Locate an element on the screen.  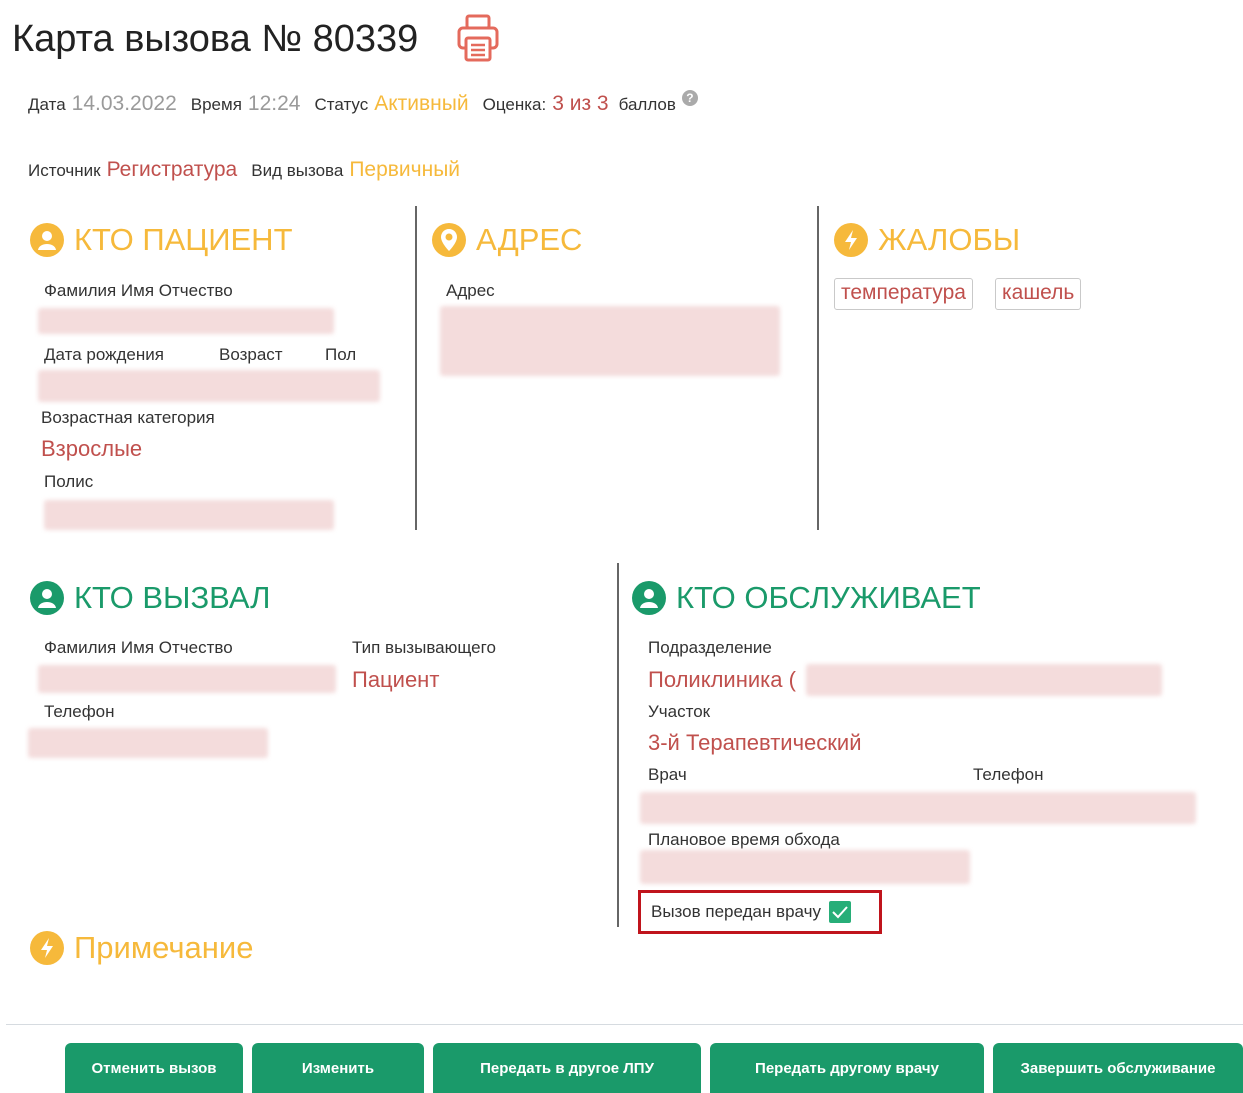
doctor-label: Врач is located at coordinates (667, 774).